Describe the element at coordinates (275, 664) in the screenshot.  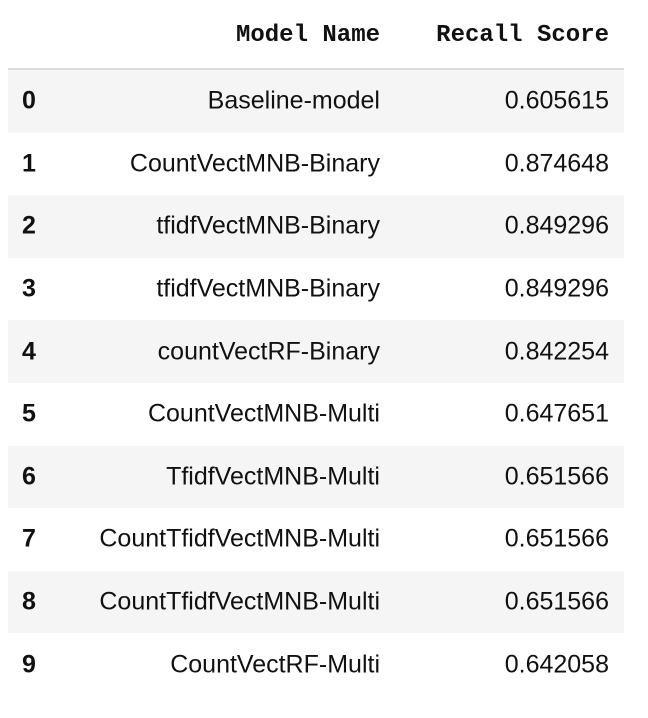
I see `model-name-cell: CountVectRF-Multi` at that location.